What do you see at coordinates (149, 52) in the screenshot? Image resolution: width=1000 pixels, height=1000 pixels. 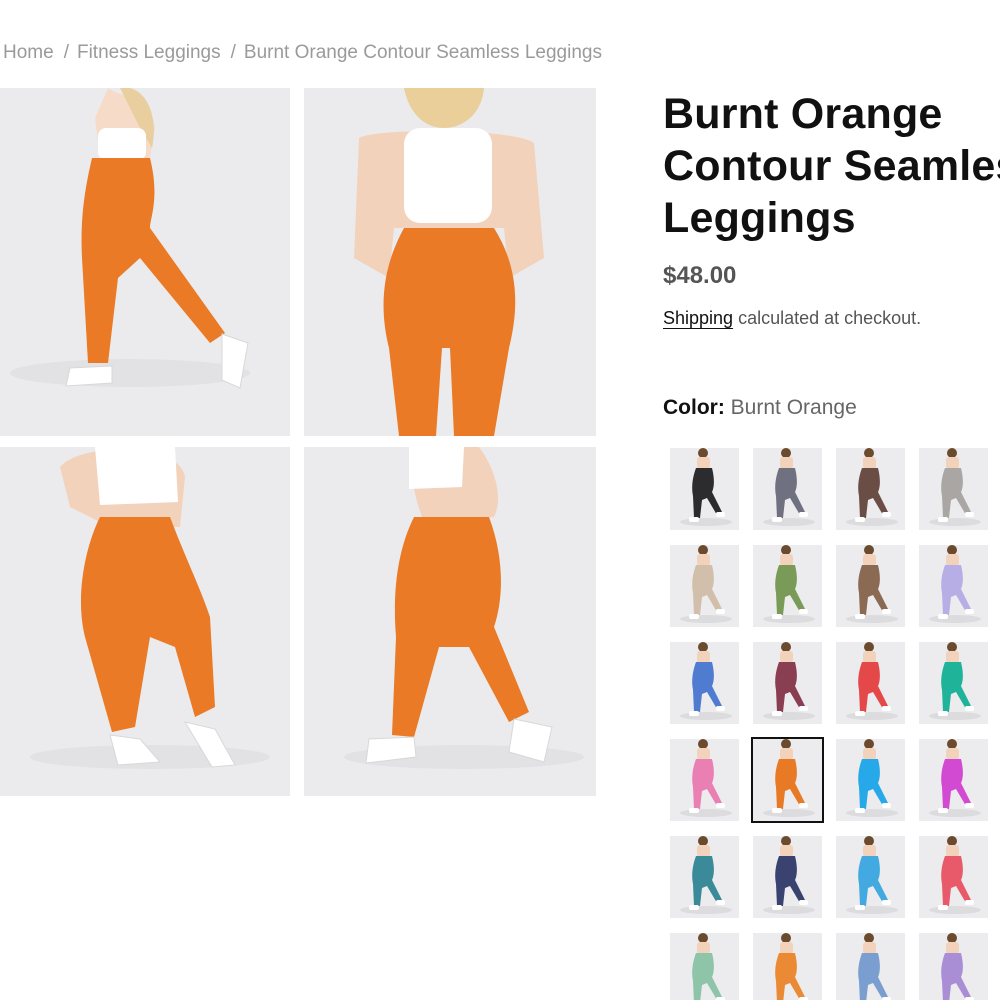 I see `breadcrumb-category-link: Fitness Leggings` at bounding box center [149, 52].